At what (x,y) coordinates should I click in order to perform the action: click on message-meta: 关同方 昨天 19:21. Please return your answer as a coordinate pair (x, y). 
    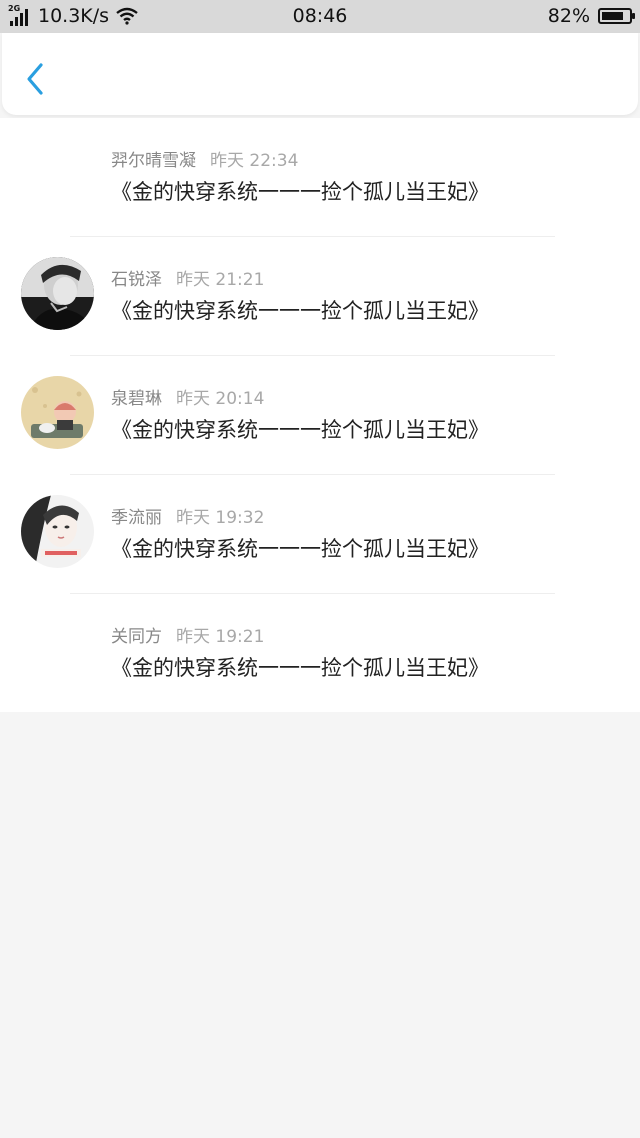
    Looking at the image, I should click on (187, 634).